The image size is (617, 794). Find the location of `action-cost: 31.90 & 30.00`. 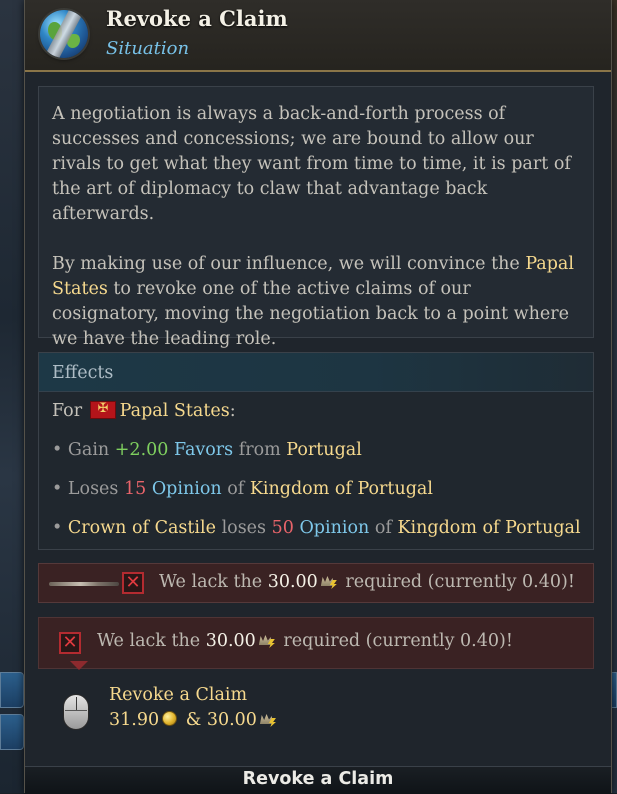

action-cost: 31.90 & 30.00 is located at coordinates (194, 720).